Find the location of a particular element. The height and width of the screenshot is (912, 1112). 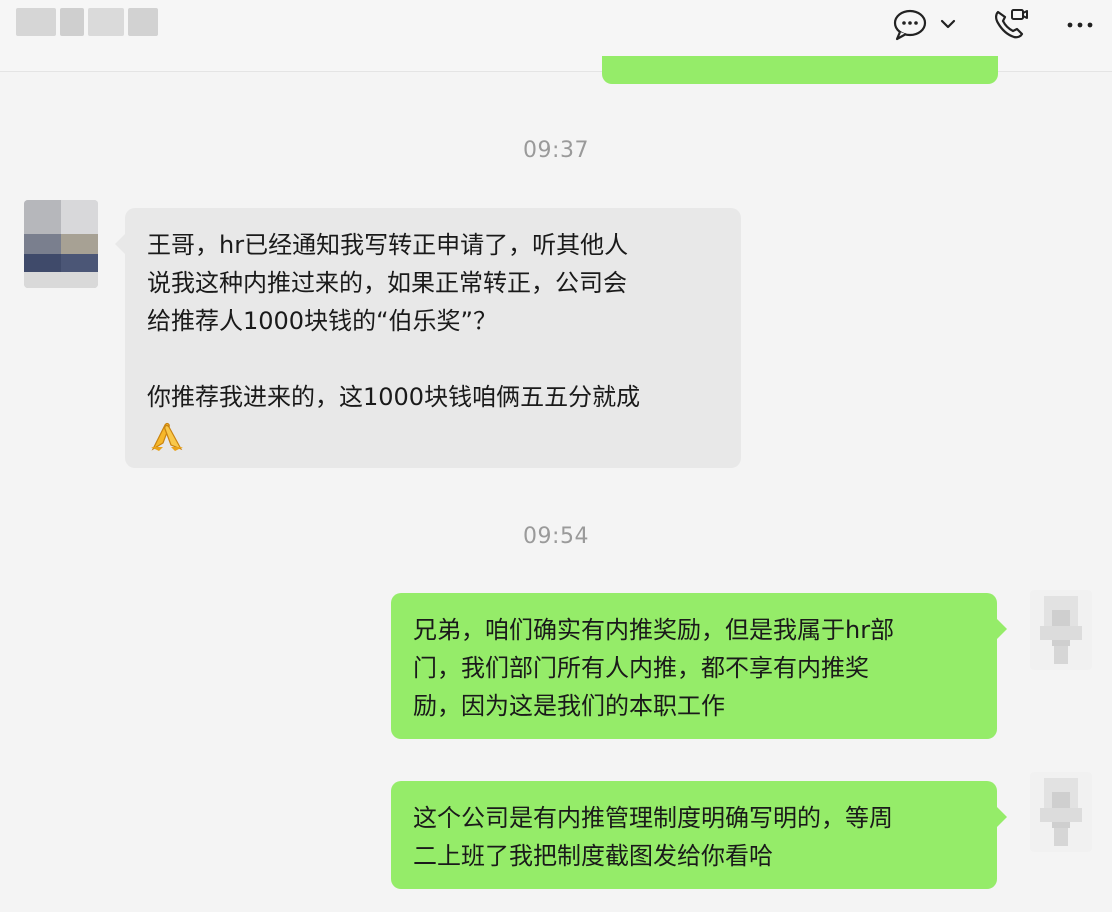

chat-bubble-icon is located at coordinates (910, 24).